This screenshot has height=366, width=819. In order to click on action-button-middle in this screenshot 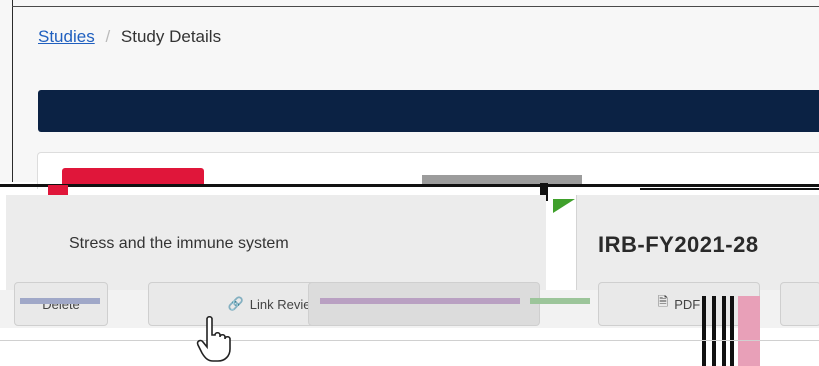, I will do `click(424, 304)`.